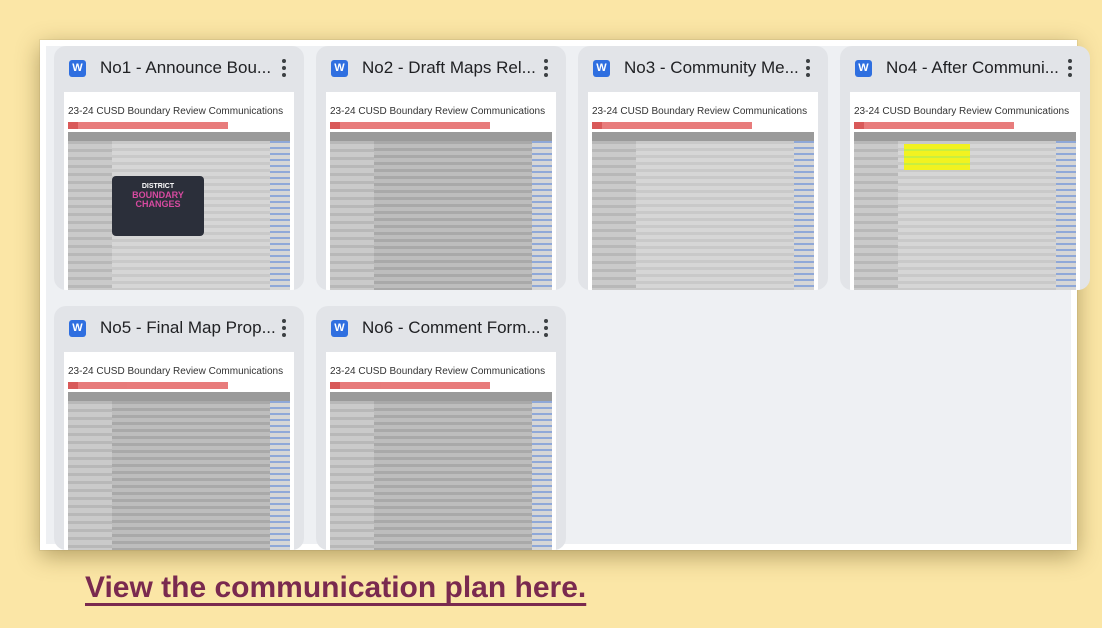  I want to click on highlighted-text, so click(937, 157).